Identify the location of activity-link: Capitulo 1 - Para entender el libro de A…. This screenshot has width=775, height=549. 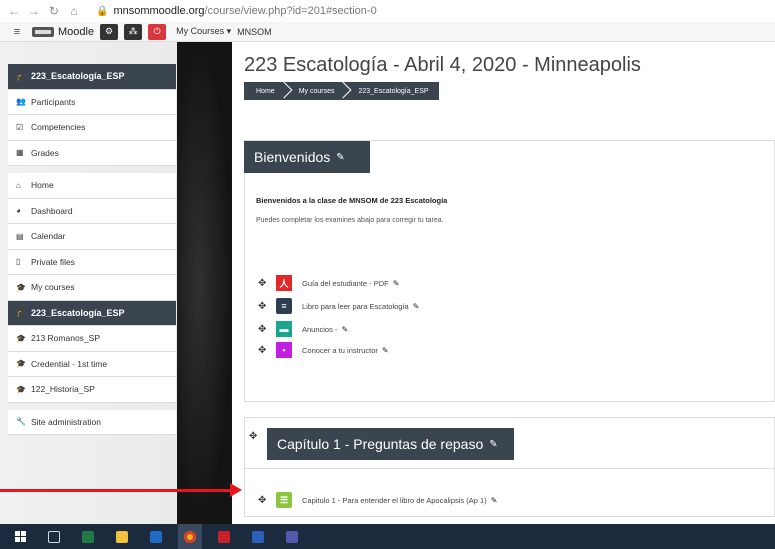
(394, 500).